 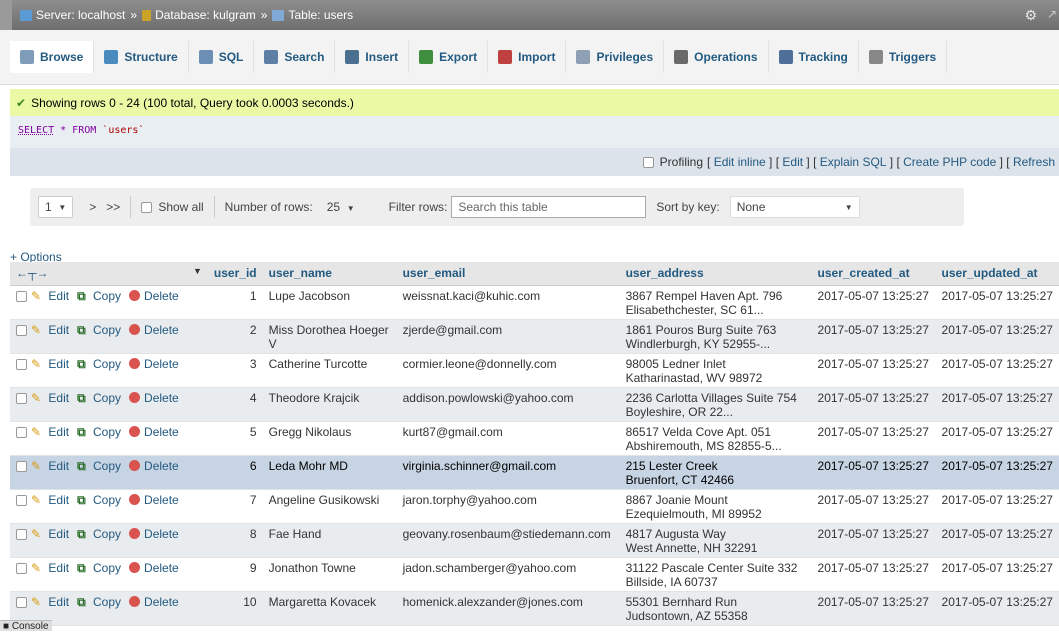 What do you see at coordinates (295, 57) in the screenshot?
I see `tab-search: Search` at bounding box center [295, 57].